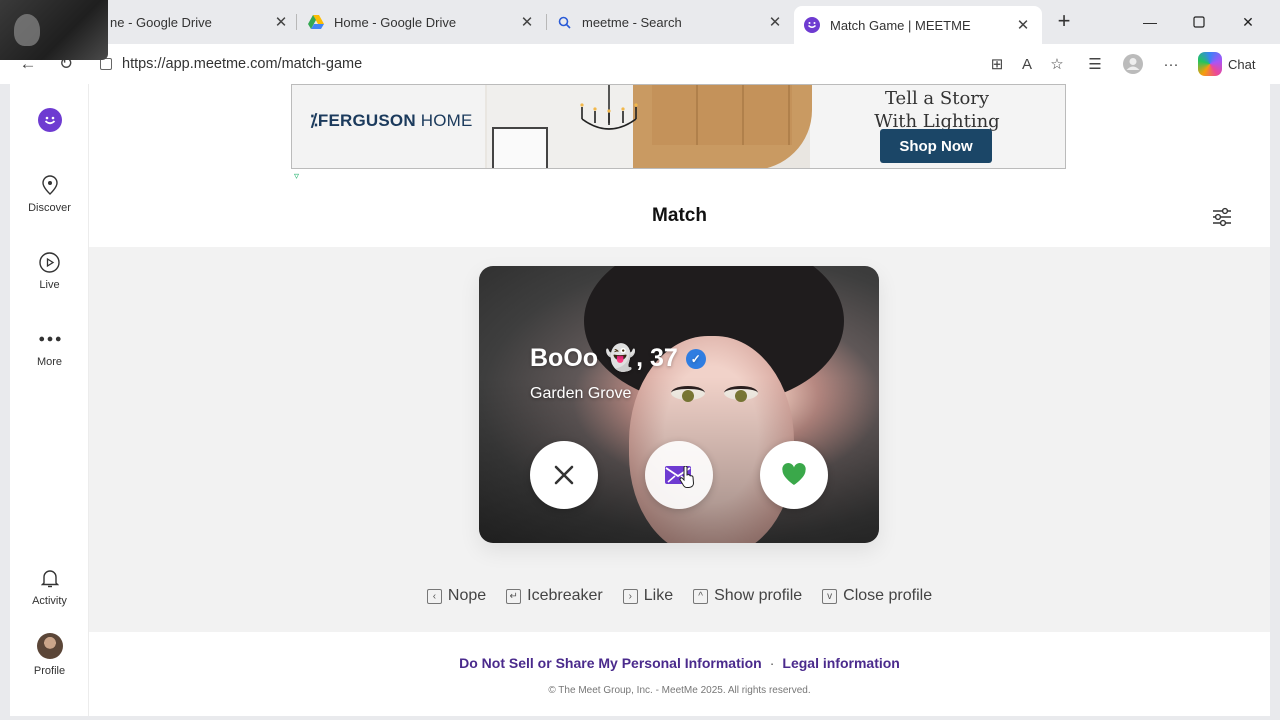 The image size is (1280, 720). I want to click on ad-brand-suffix: HOME, so click(446, 120).